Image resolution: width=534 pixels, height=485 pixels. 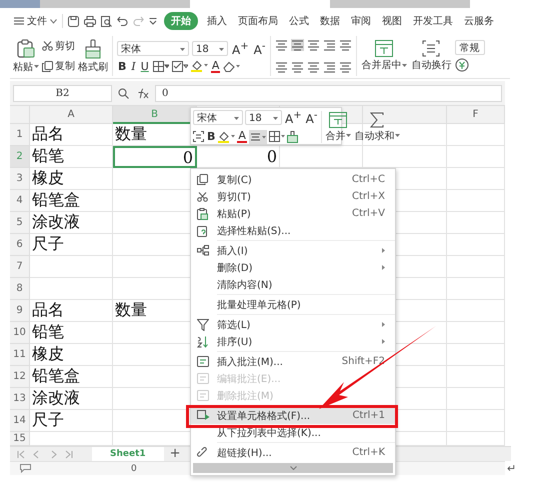 I want to click on file-menu-button: 文件, so click(x=38, y=21).